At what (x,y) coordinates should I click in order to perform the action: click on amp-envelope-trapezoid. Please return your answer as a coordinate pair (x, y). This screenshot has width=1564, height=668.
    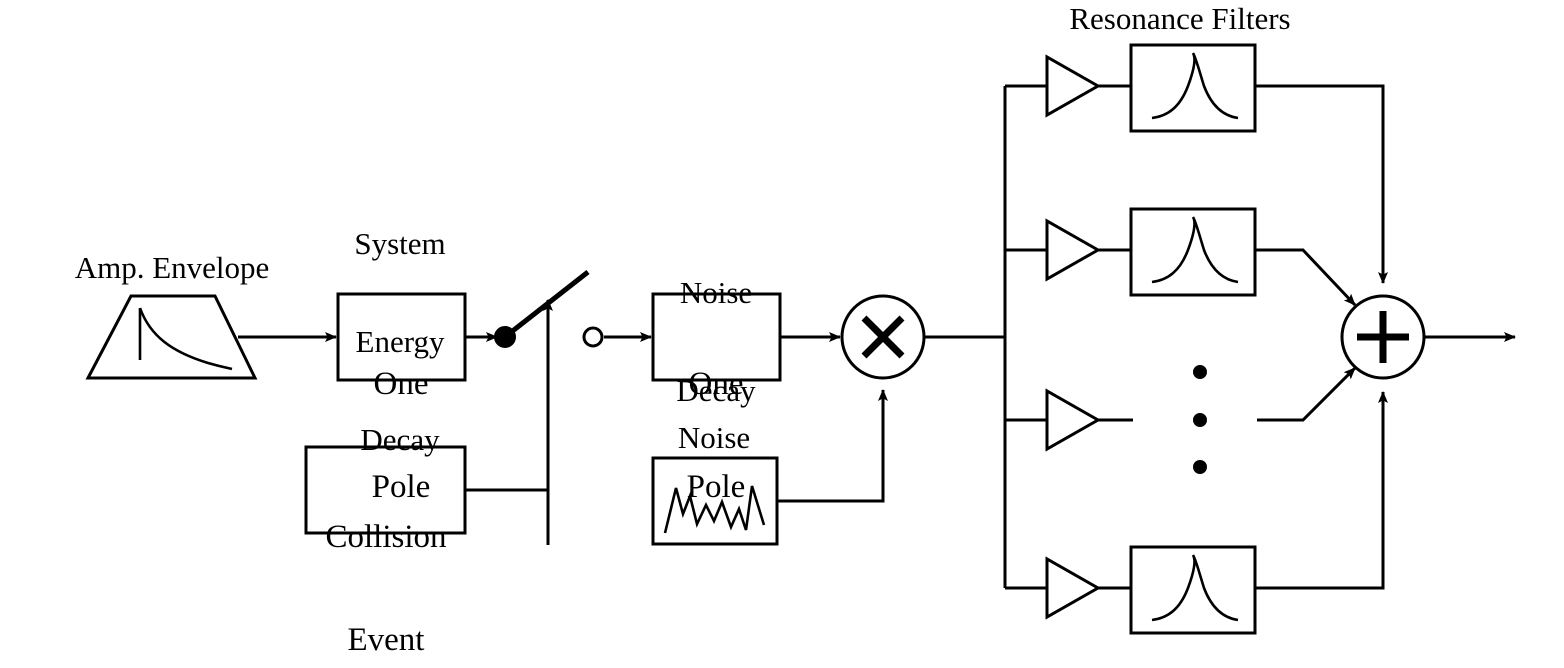
    Looking at the image, I should click on (171, 337).